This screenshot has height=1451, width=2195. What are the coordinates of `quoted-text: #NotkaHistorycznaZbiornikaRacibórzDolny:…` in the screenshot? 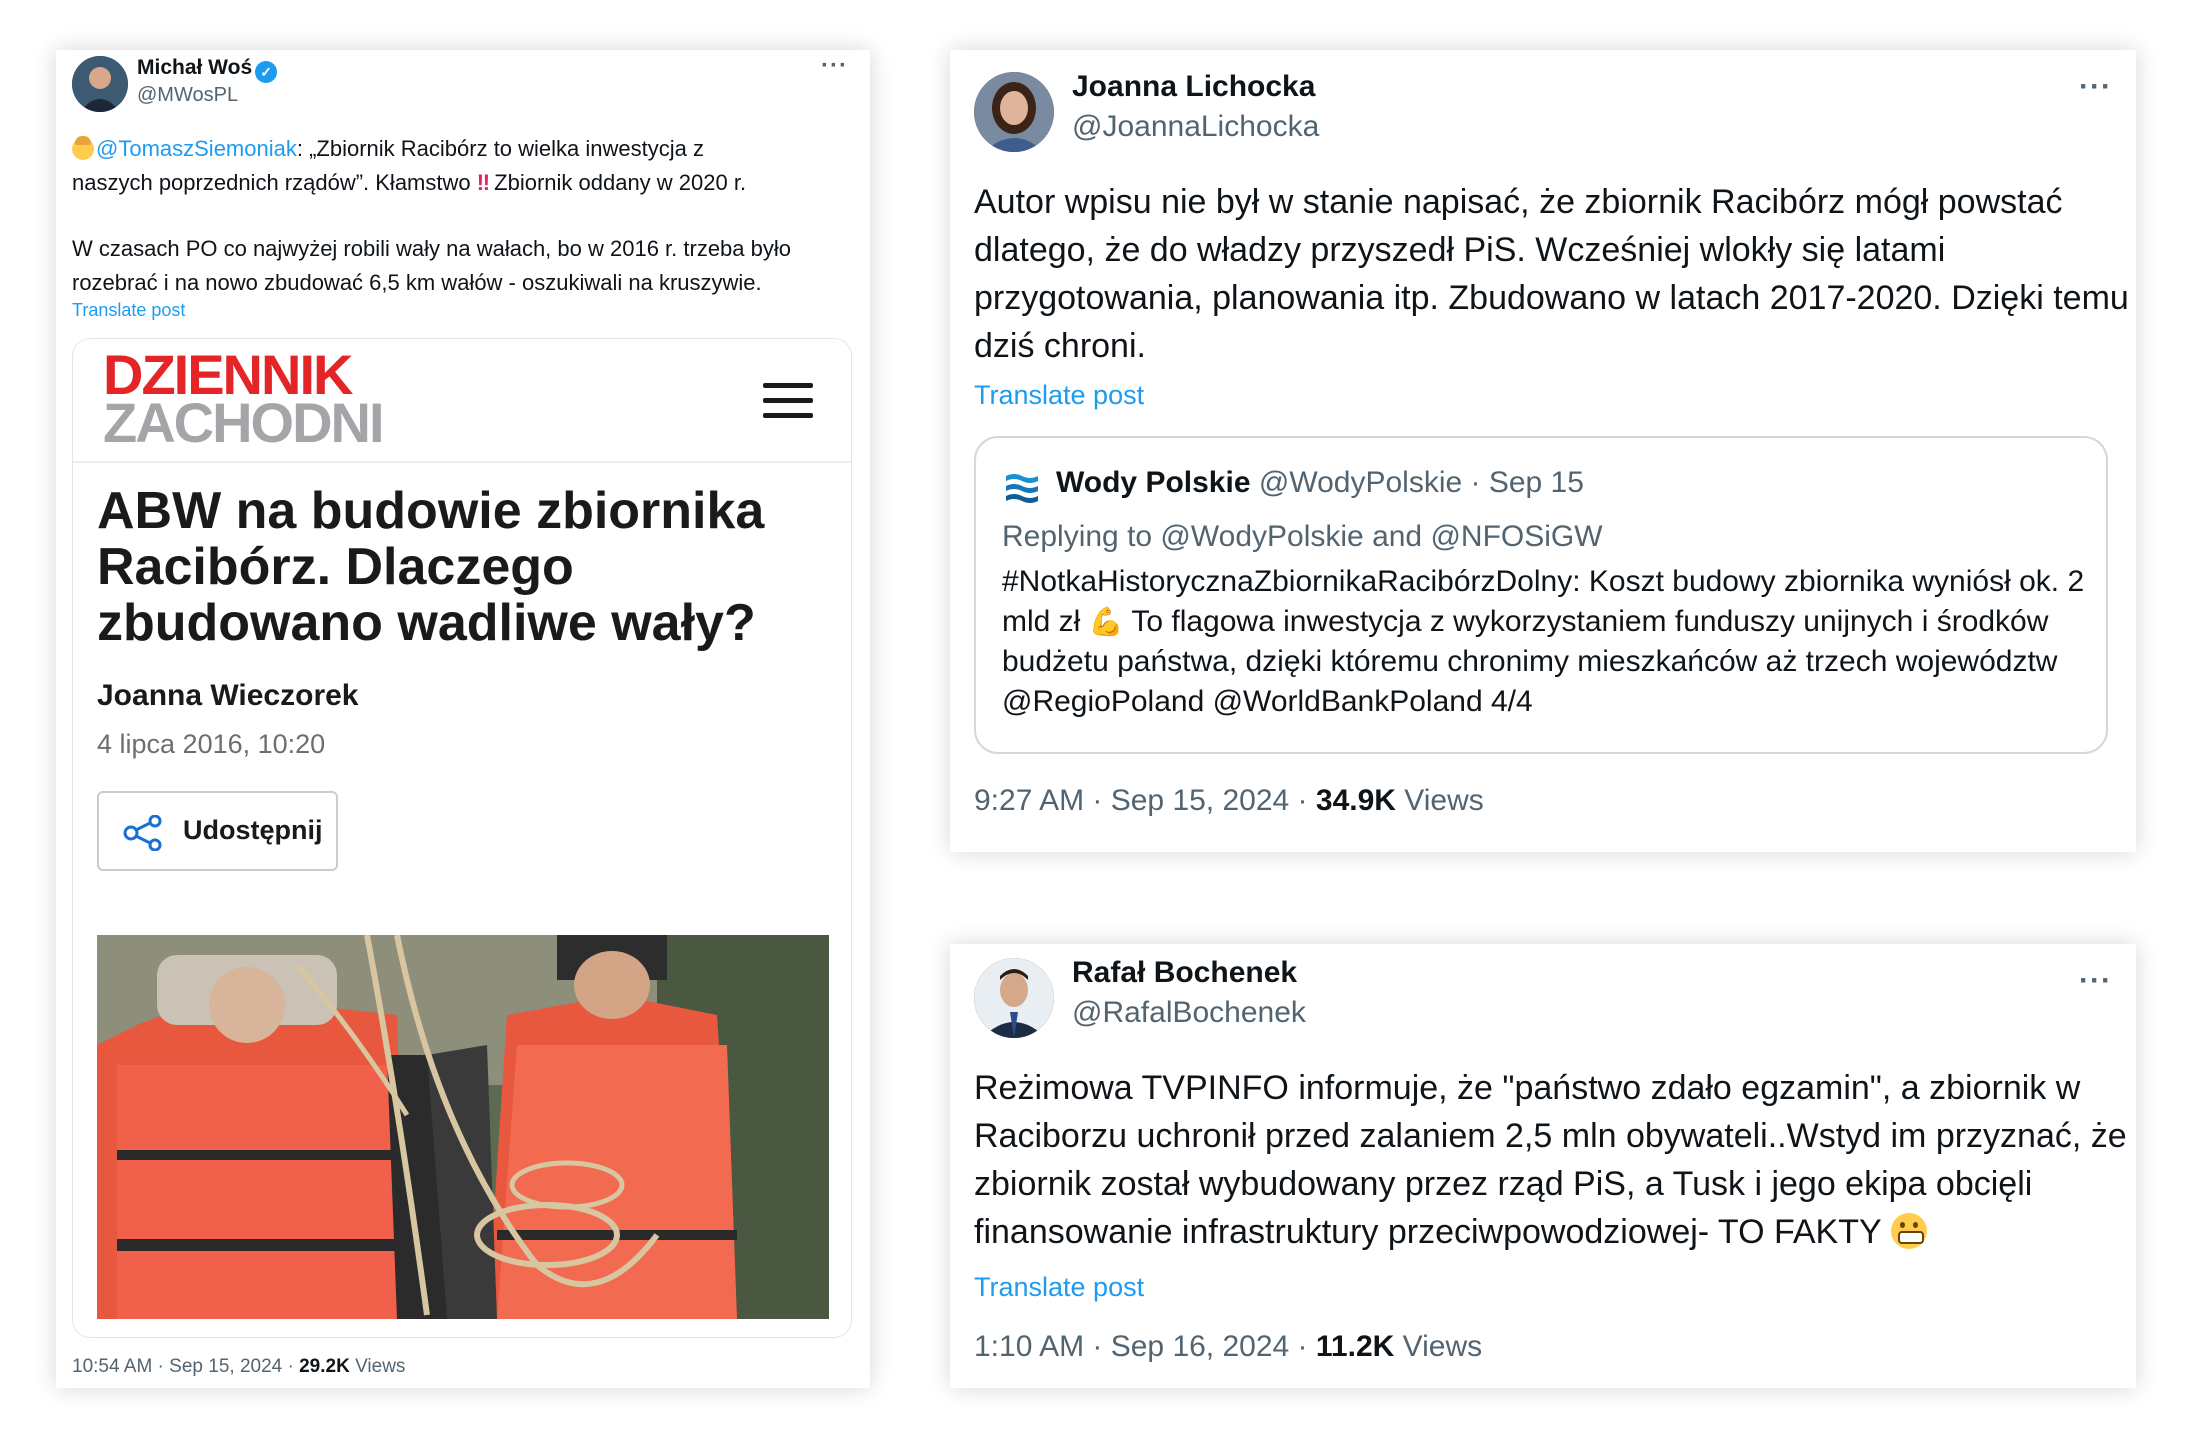 It's located at (1547, 642).